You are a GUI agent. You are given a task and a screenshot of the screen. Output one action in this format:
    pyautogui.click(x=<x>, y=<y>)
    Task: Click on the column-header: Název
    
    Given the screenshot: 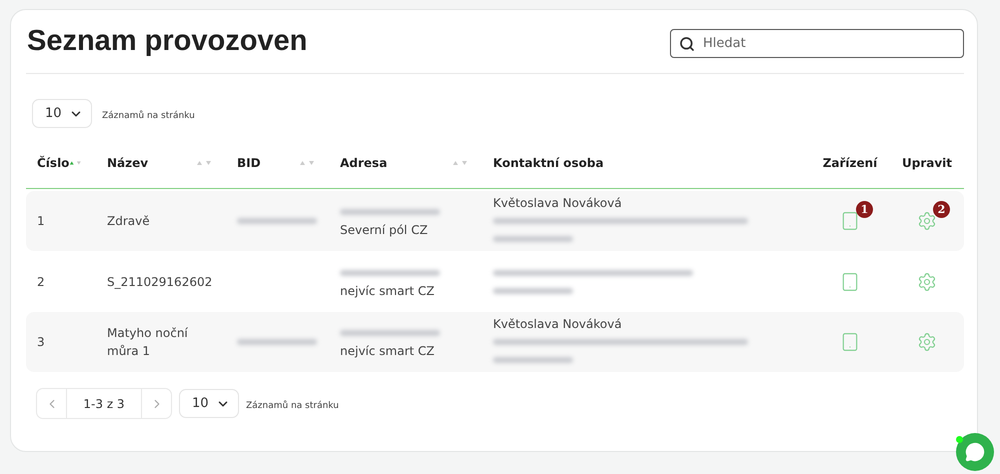 What is the action you would take?
    pyautogui.click(x=127, y=163)
    